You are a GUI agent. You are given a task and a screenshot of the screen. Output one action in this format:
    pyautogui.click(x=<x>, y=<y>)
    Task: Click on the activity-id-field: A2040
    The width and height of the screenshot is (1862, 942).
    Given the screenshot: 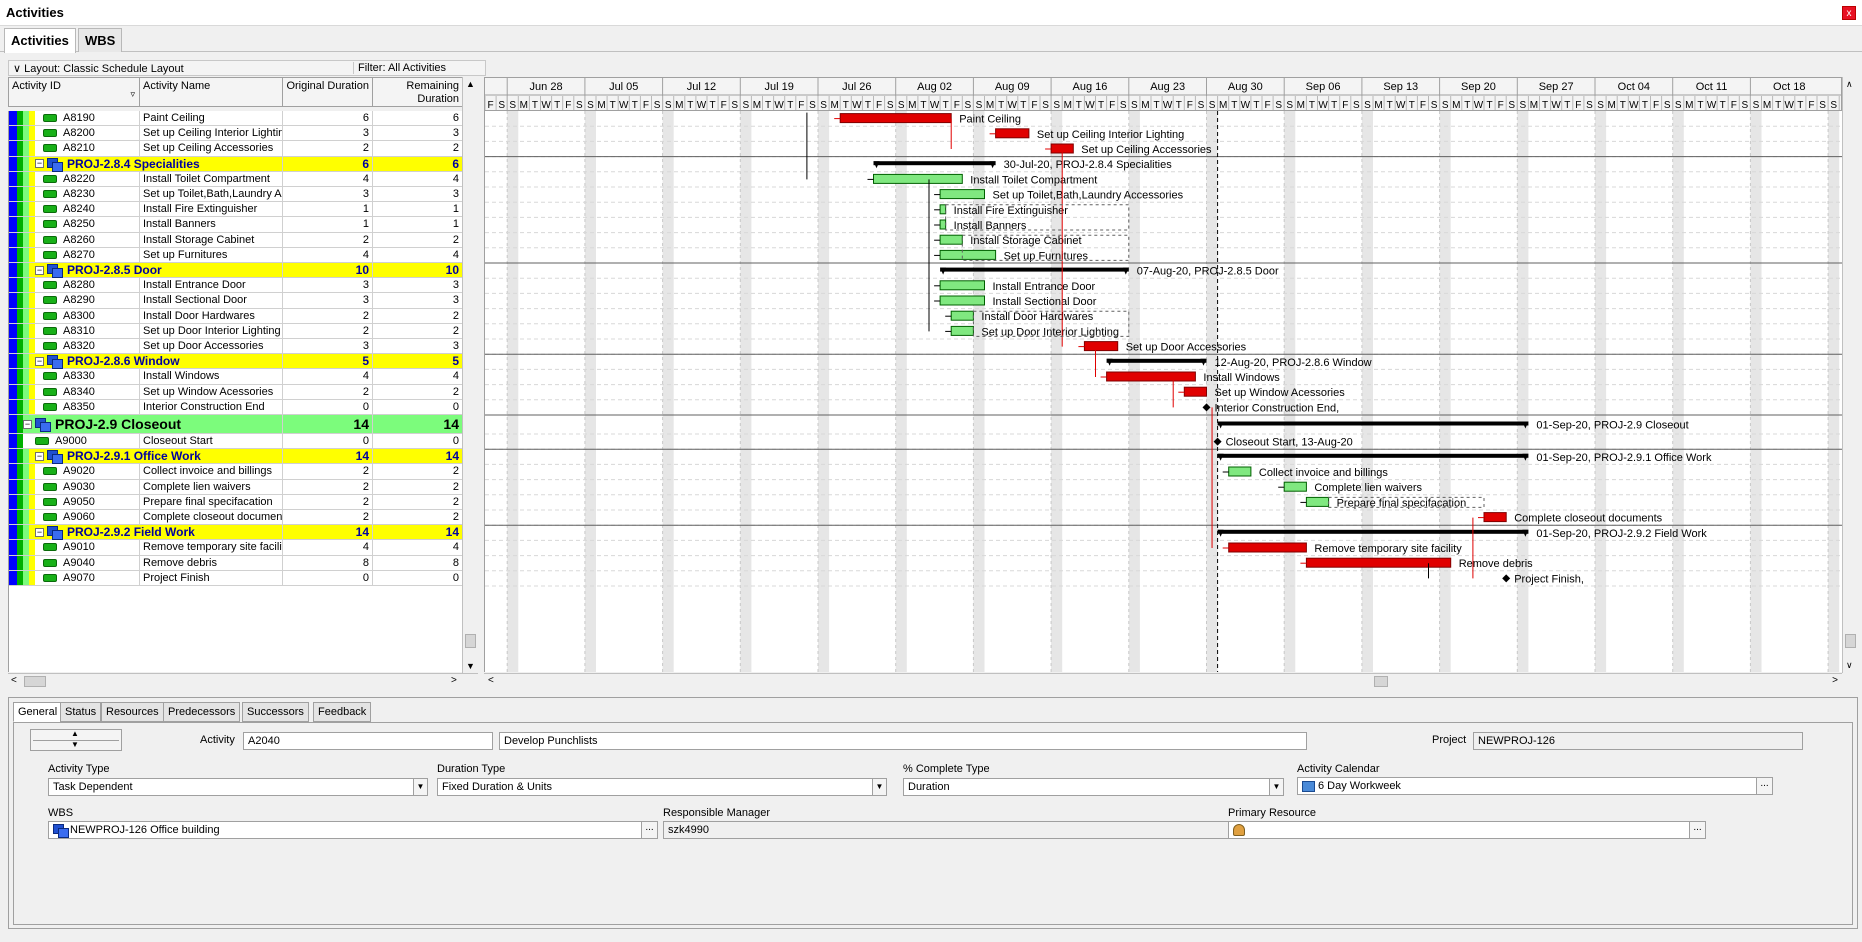 What is the action you would take?
    pyautogui.click(x=368, y=741)
    